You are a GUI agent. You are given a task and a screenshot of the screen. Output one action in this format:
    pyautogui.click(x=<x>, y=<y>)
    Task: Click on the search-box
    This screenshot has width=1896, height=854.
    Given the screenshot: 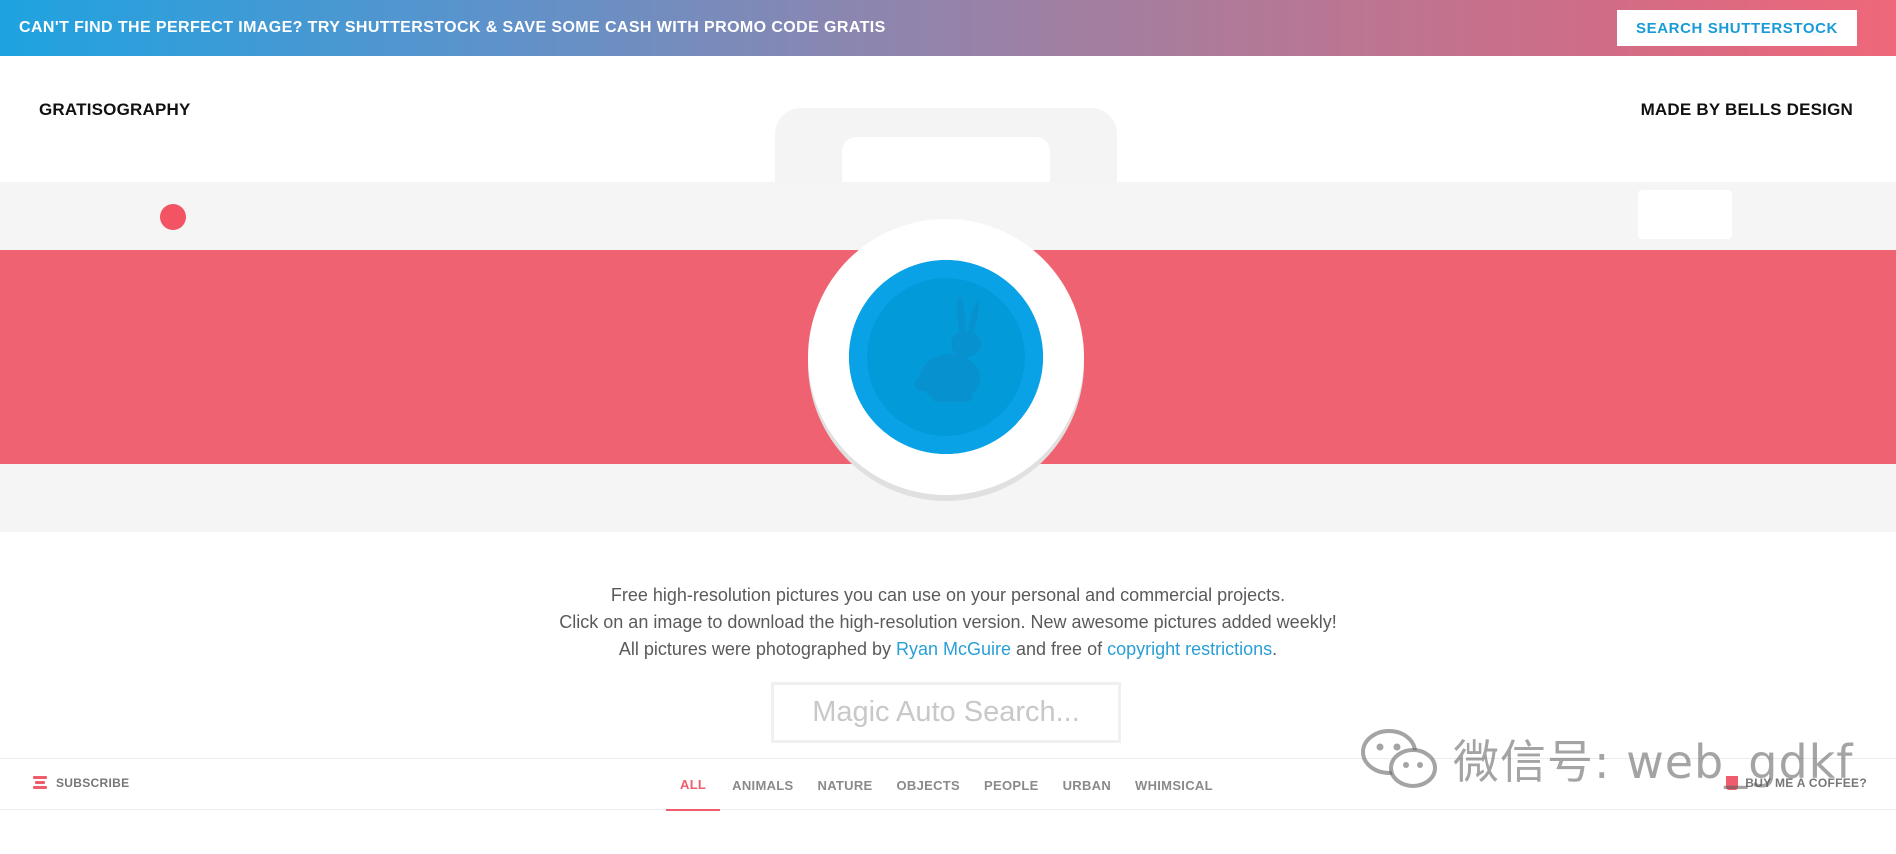 What is the action you would take?
    pyautogui.click(x=946, y=712)
    